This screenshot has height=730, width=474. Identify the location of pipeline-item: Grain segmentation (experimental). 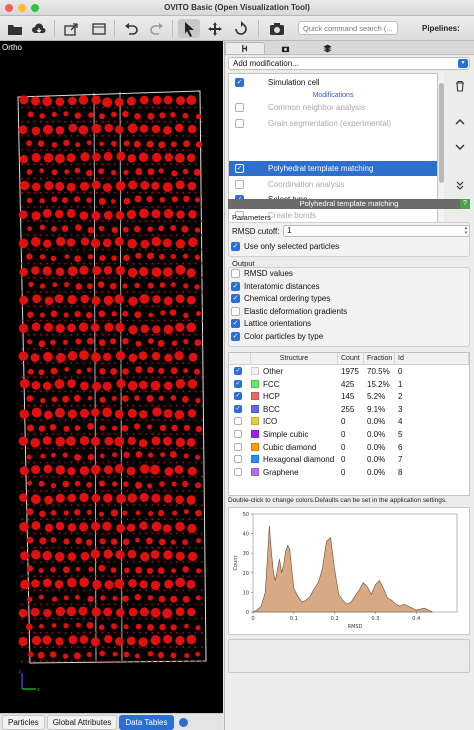
(333, 123).